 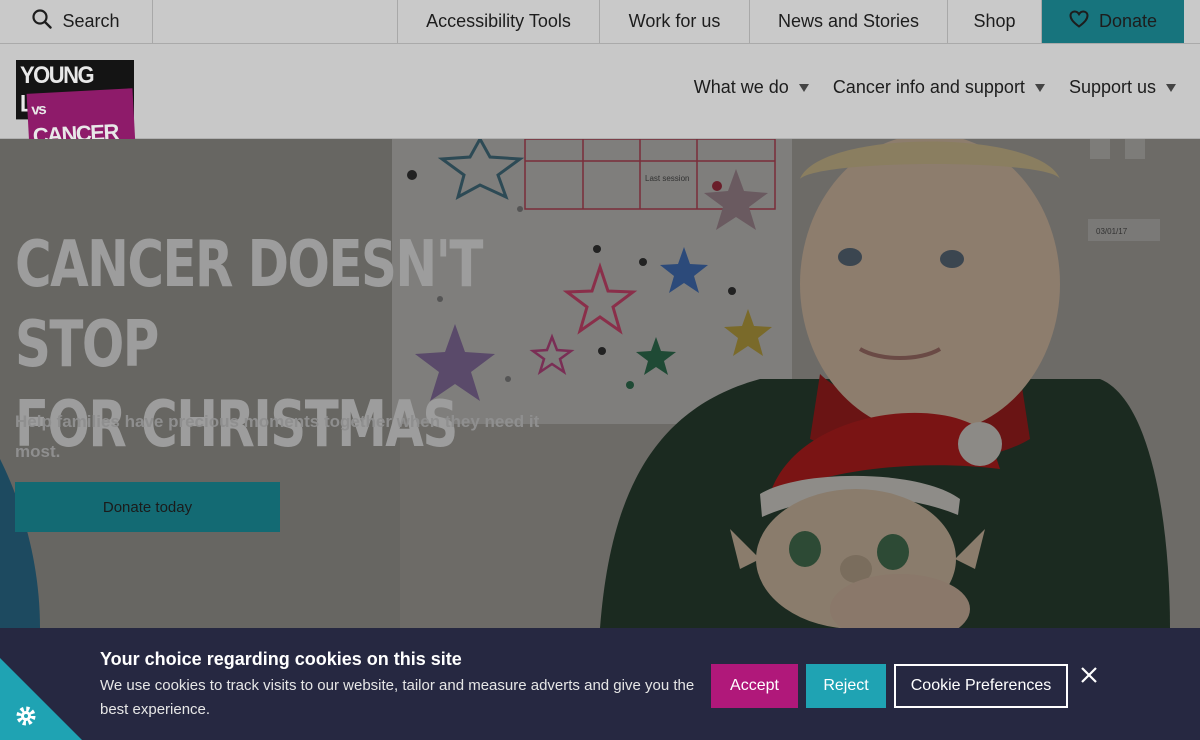 What do you see at coordinates (995, 21) in the screenshot?
I see `shop-link: Shop` at bounding box center [995, 21].